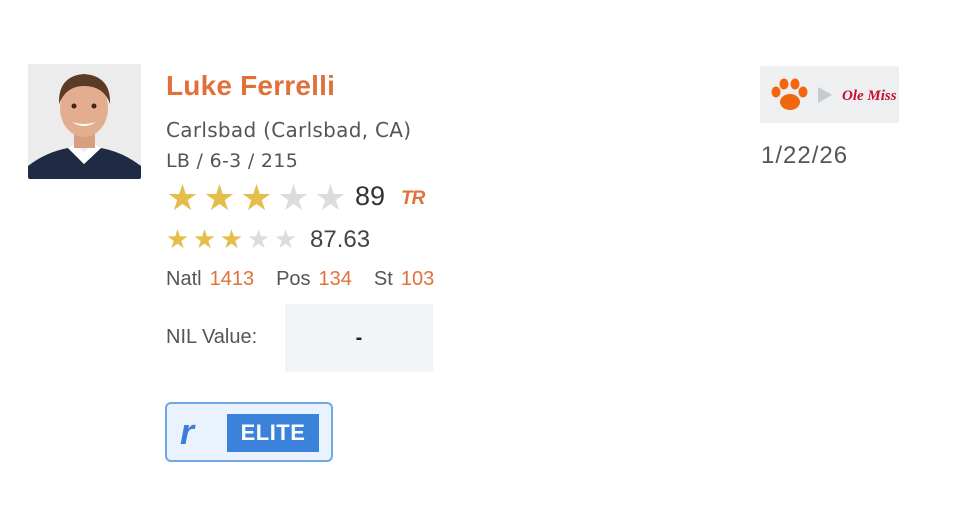  I want to click on ole-miss-logo: Ole Miss, so click(869, 96).